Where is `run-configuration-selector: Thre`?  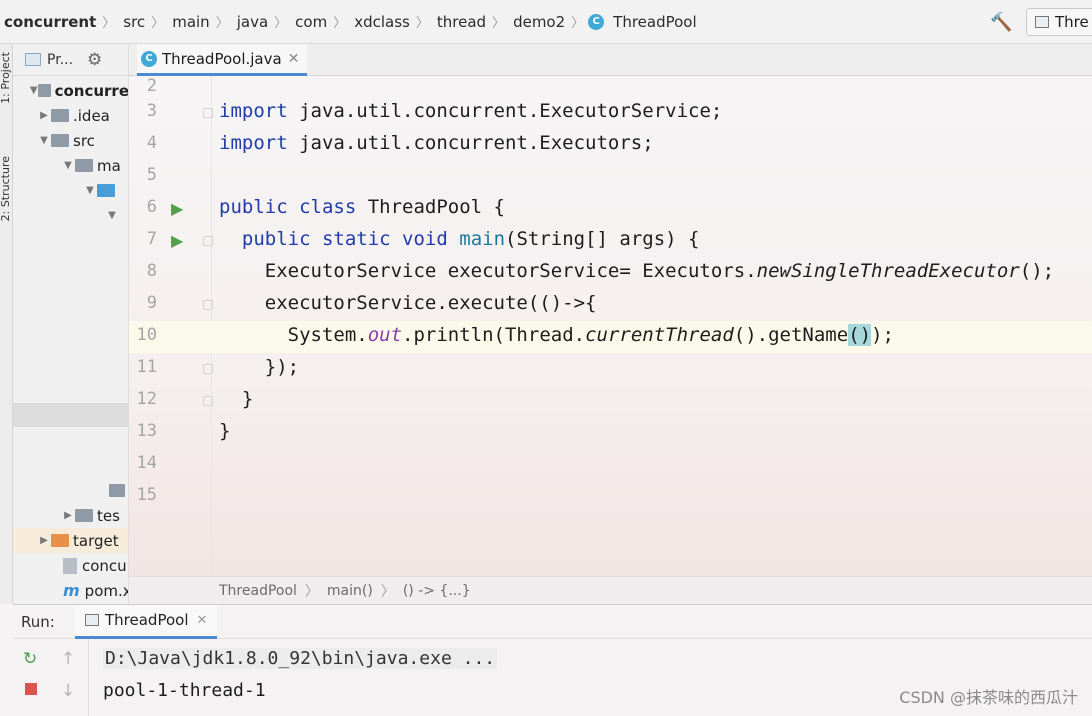 run-configuration-selector: Thre is located at coordinates (1059, 22).